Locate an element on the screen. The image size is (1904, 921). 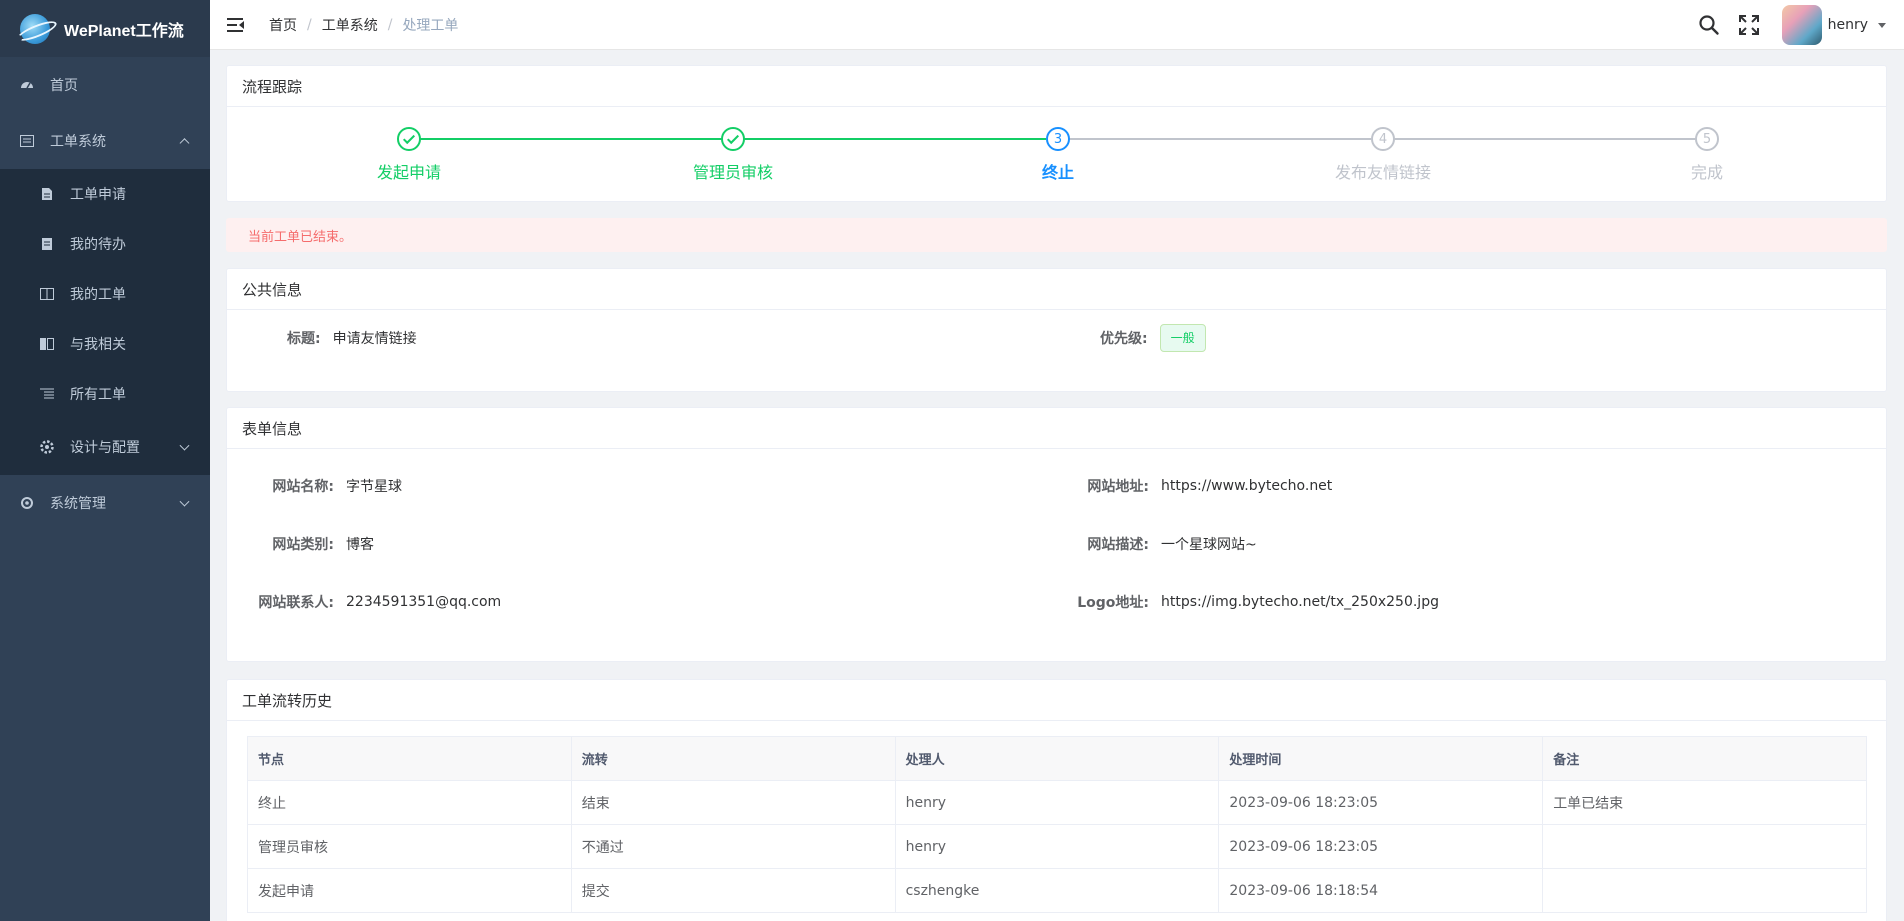
sidebar-item-ticket-system: 工单系统 is located at coordinates (105, 141).